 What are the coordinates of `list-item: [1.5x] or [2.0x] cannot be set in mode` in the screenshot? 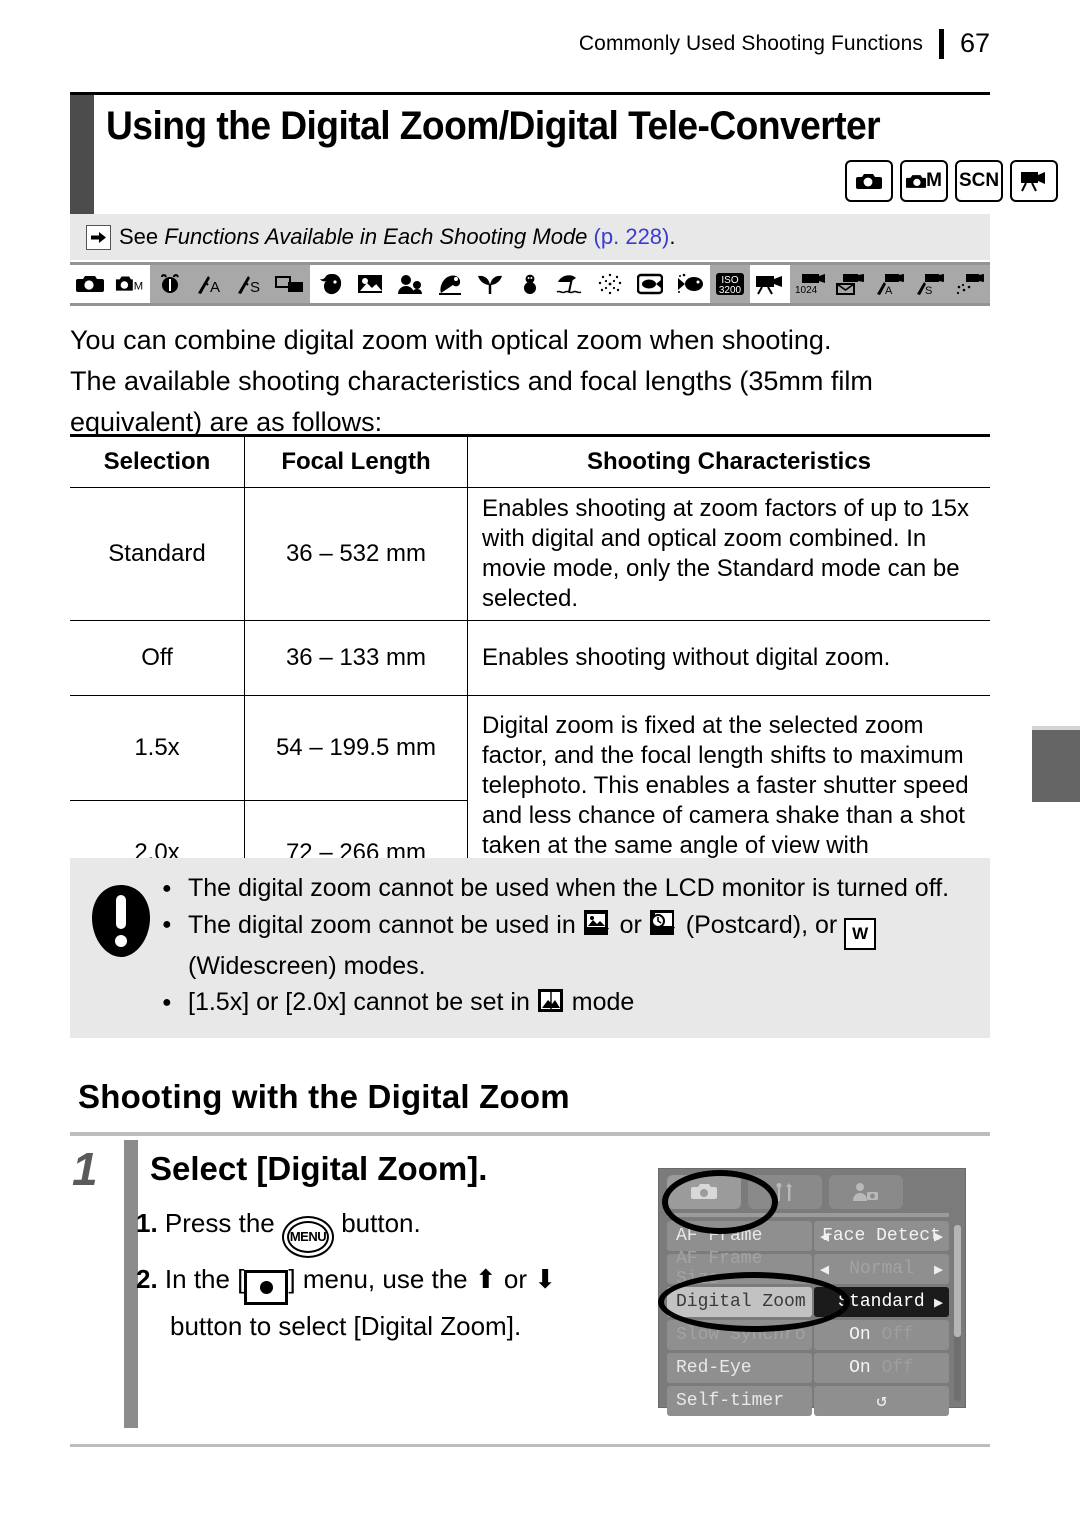 It's located at (567, 1005).